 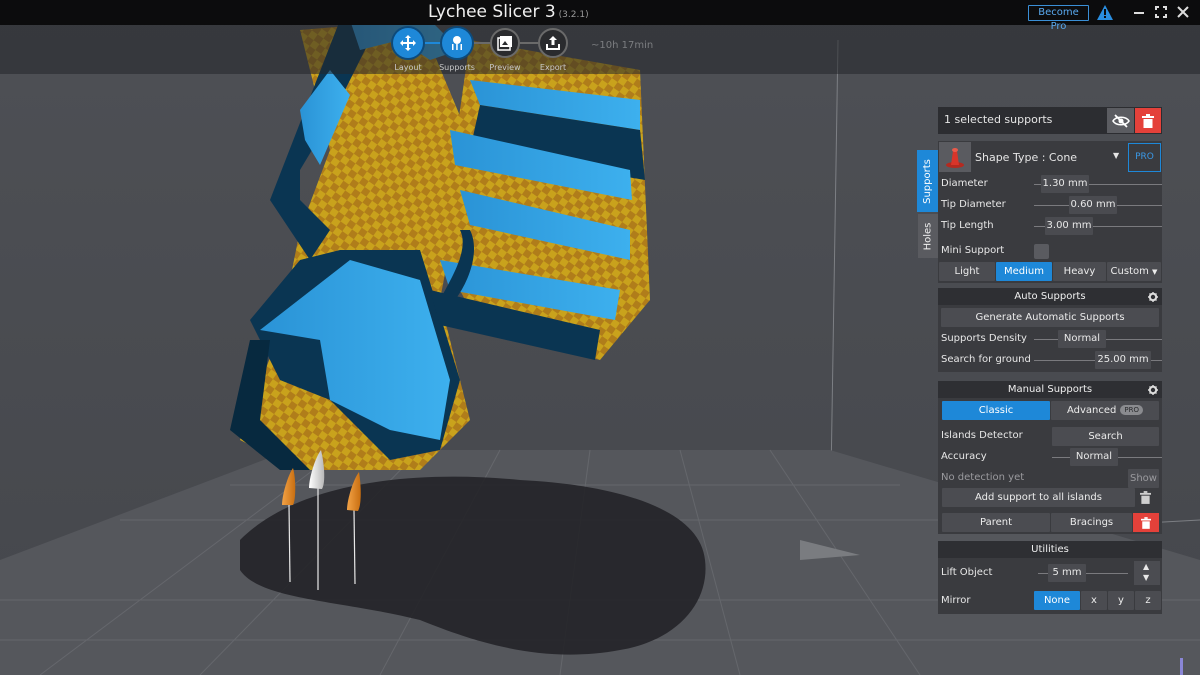 I want to click on delete-bracings-button, so click(x=1146, y=522).